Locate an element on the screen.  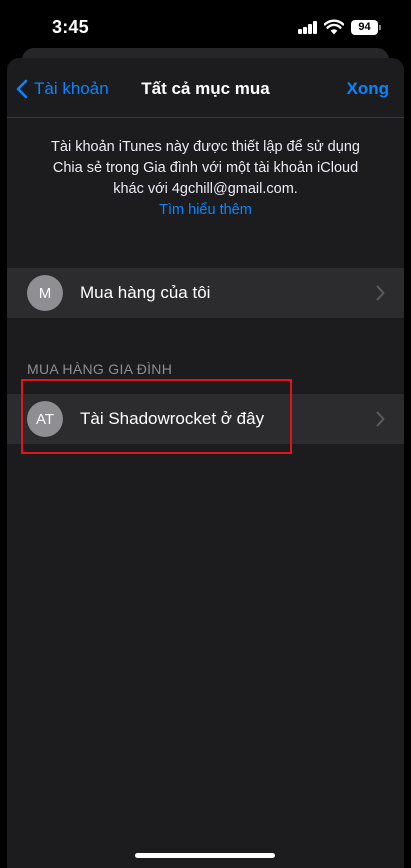
back-button: Tài khoản is located at coordinates (62, 89).